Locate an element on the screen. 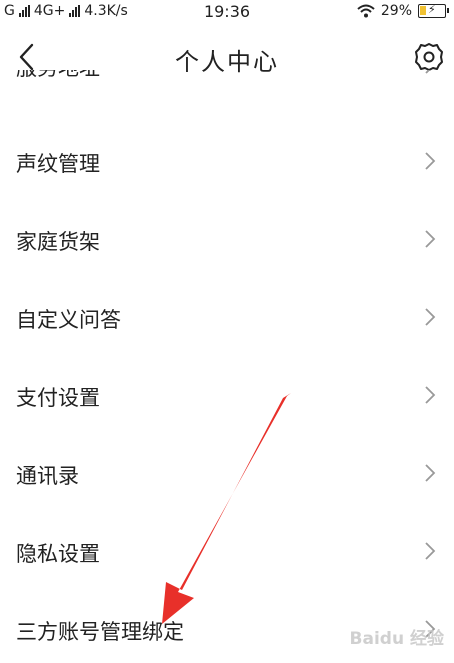 This screenshot has height=663, width=454. watermark-logo: Baidu 经验 is located at coordinates (396, 639).